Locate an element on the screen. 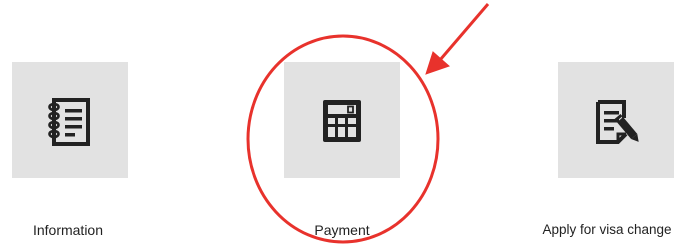 The image size is (678, 250). information-label: Information is located at coordinates (68, 230).